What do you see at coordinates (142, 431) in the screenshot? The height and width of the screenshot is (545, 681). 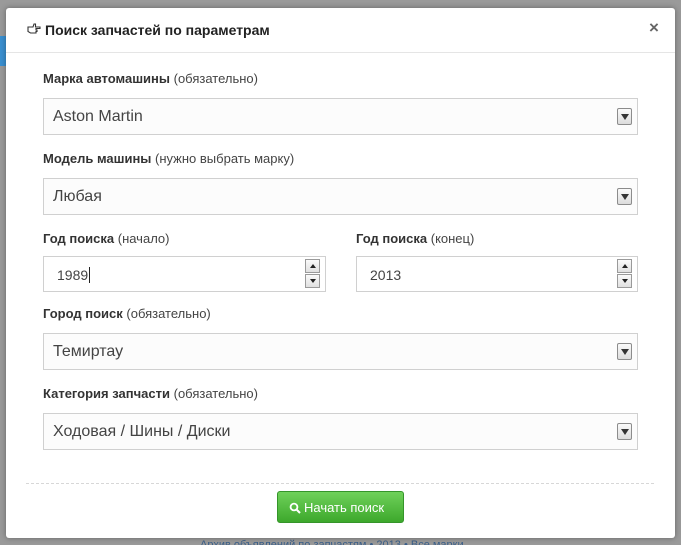 I see `category-select-value: Ходовая / Шины / Диски` at bounding box center [142, 431].